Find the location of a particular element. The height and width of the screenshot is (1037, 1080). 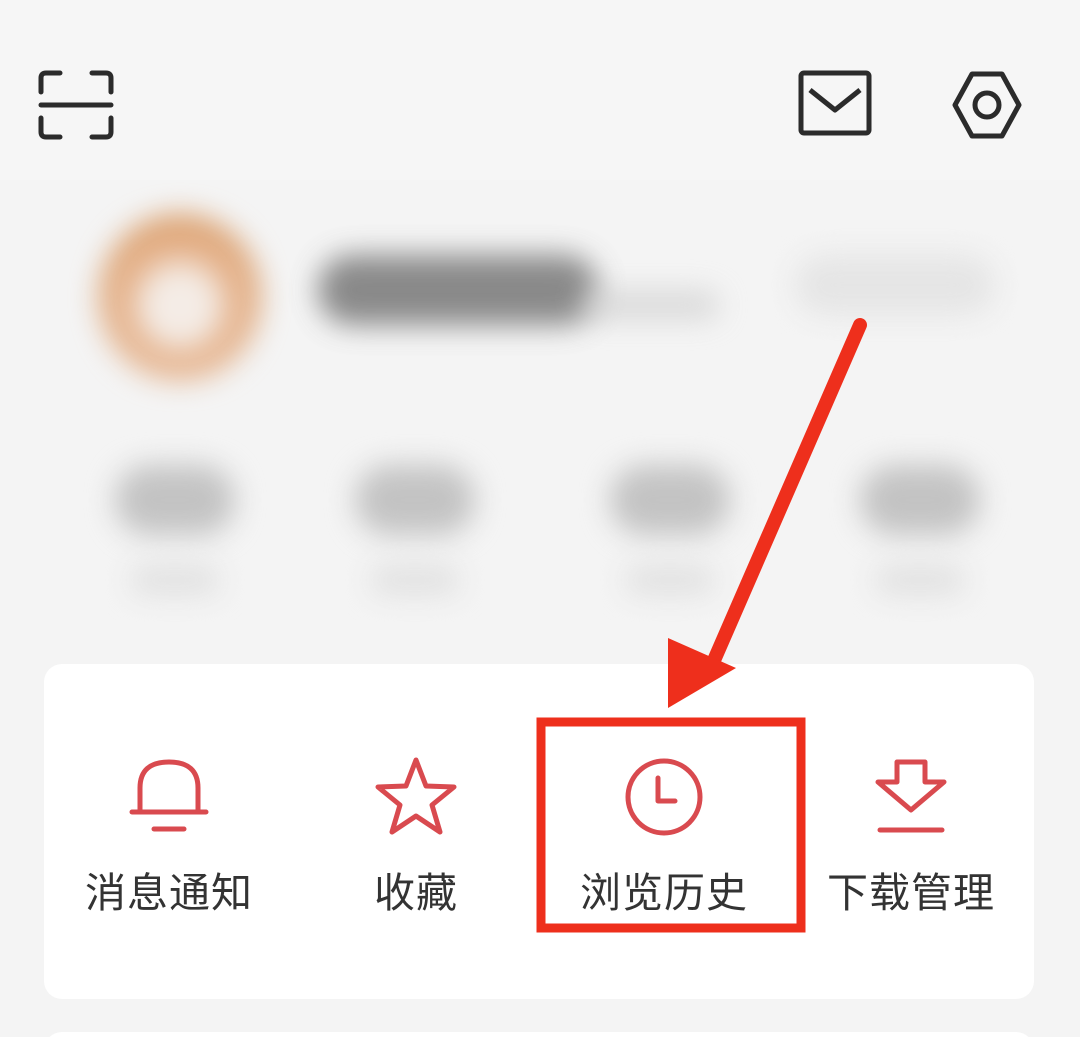

quick-action-favorites: 收藏 is located at coordinates (416, 839).